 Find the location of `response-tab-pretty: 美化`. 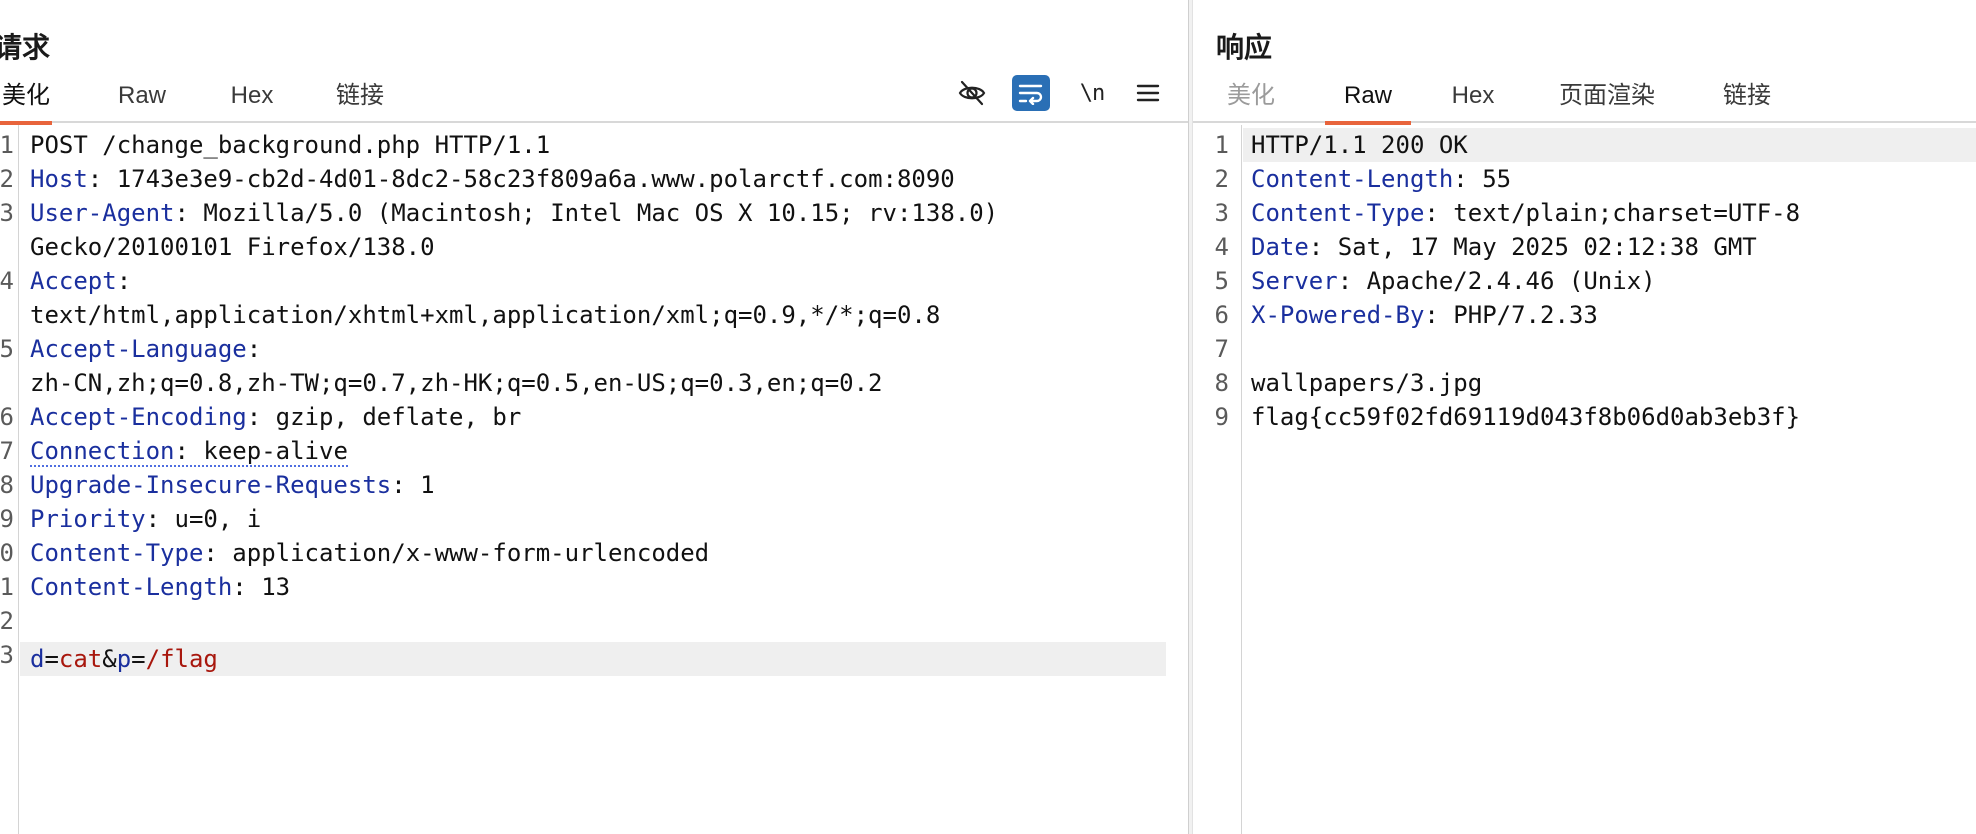

response-tab-pretty: 美化 is located at coordinates (1251, 100).